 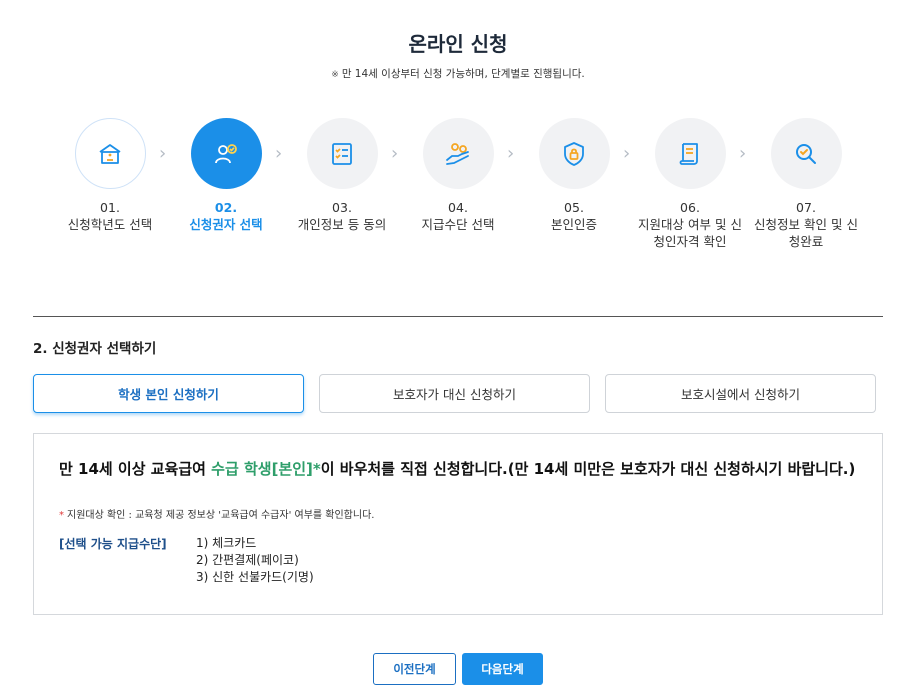 What do you see at coordinates (255, 577) in the screenshot?
I see `payment-method-item: 3) 신한 선불카드(기명)` at bounding box center [255, 577].